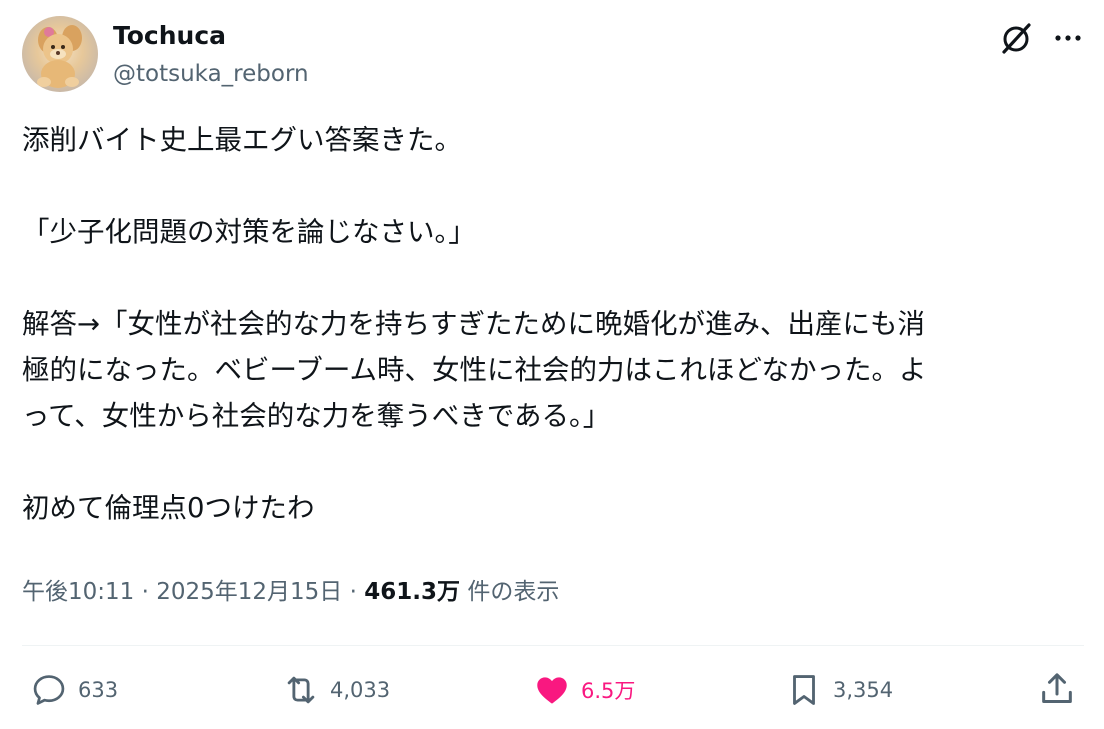 The height and width of the screenshot is (729, 1104). What do you see at coordinates (249, 592) in the screenshot?
I see `tweet-date: 2025年12月15日` at bounding box center [249, 592].